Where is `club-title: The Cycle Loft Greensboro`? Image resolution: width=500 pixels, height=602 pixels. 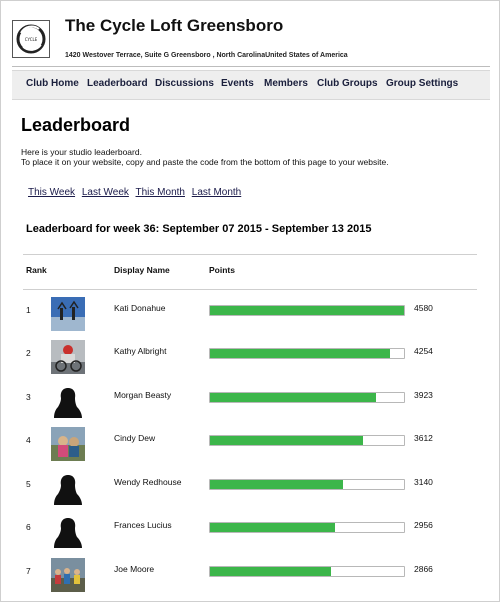 club-title: The Cycle Loft Greensboro is located at coordinates (174, 25).